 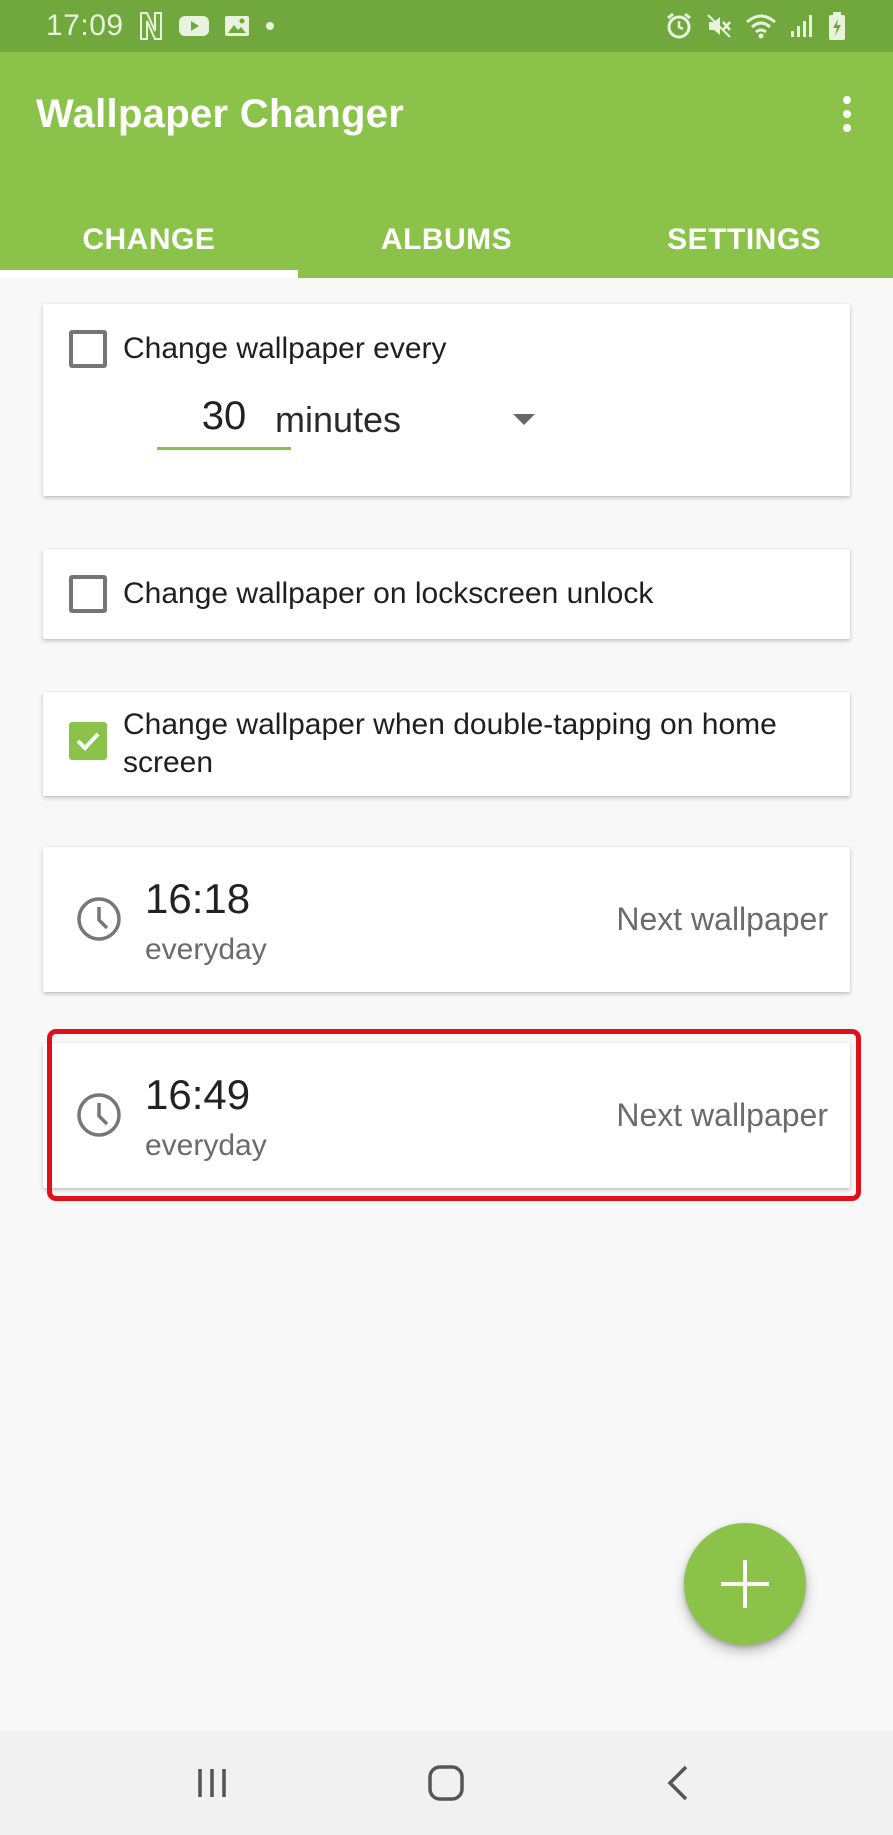 I want to click on app-bar: Wallpaper Changer CHANGE ALBUMS SETTINGS, so click(x=446, y=165).